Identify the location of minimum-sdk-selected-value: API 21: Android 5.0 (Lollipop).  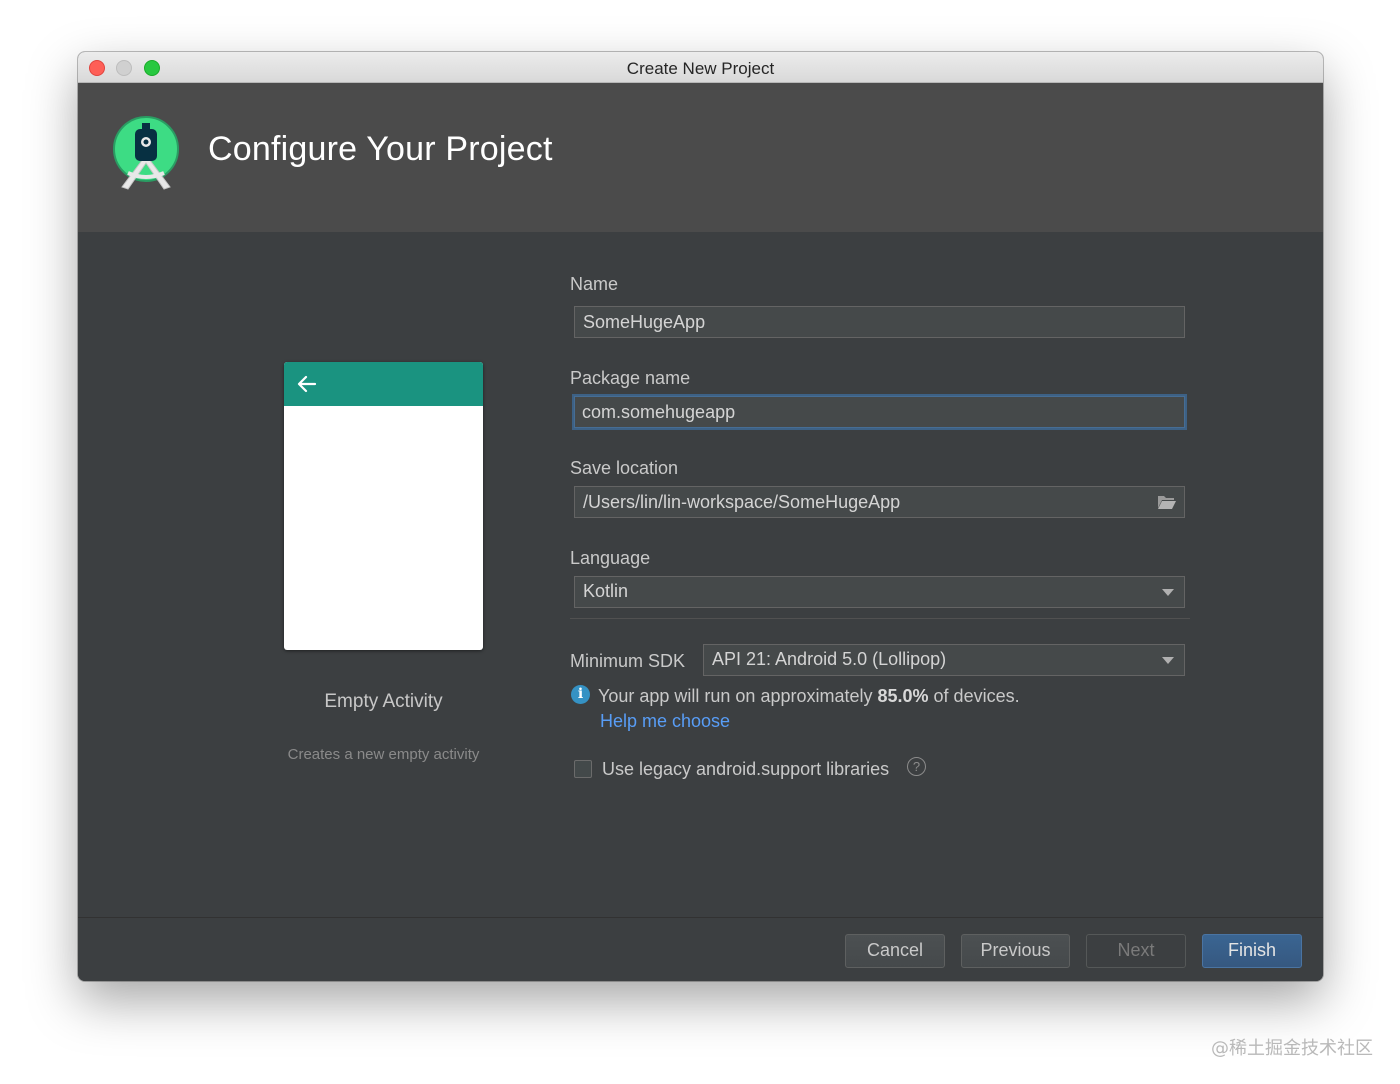
(829, 659).